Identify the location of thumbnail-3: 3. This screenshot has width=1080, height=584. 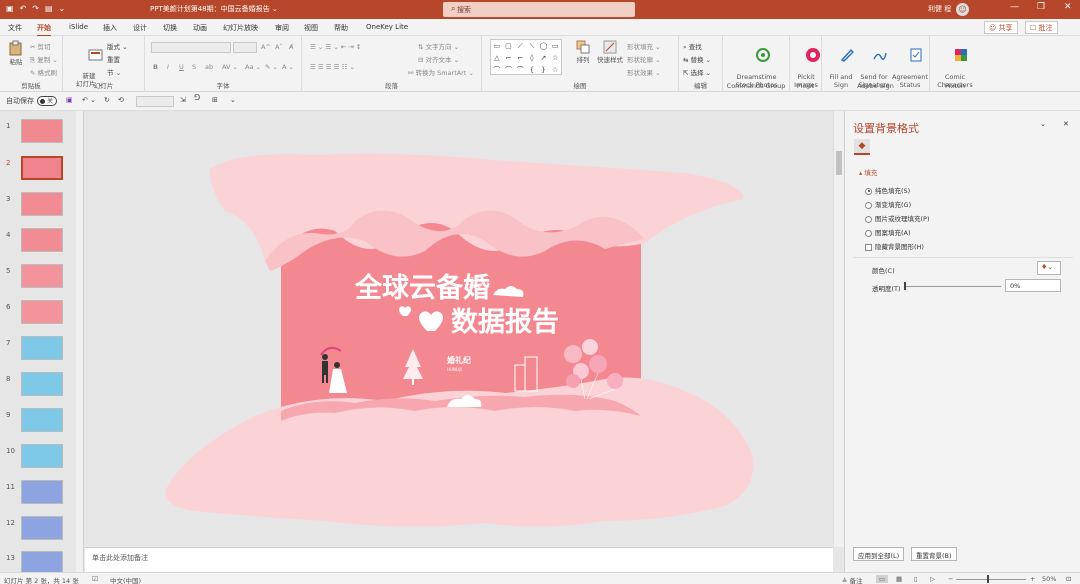
(42, 207).